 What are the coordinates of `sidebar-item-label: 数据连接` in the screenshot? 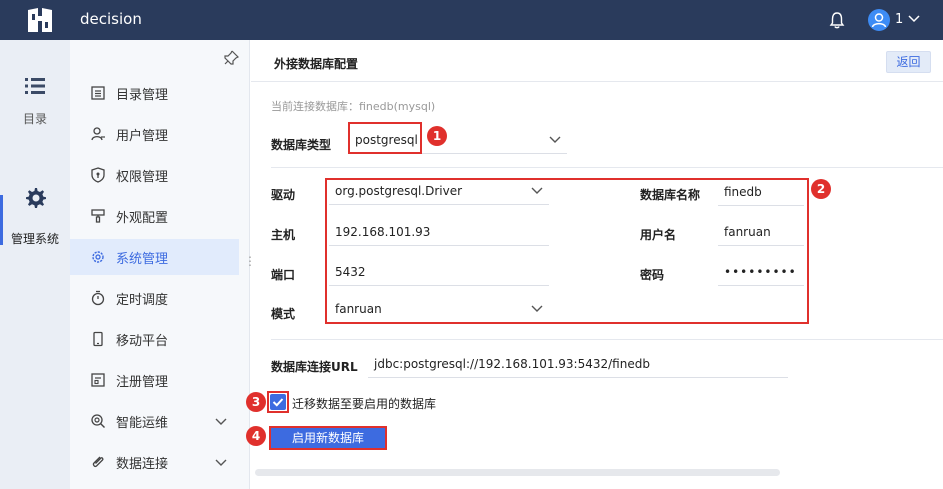 It's located at (142, 464).